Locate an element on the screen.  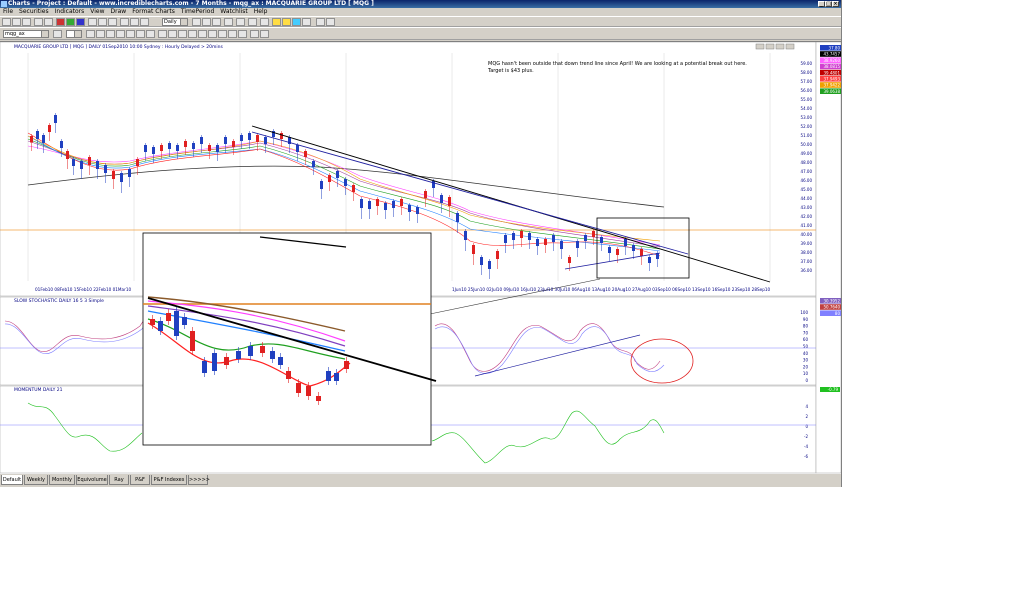
price-tick-label: 43.00 is located at coordinates (807, 207).